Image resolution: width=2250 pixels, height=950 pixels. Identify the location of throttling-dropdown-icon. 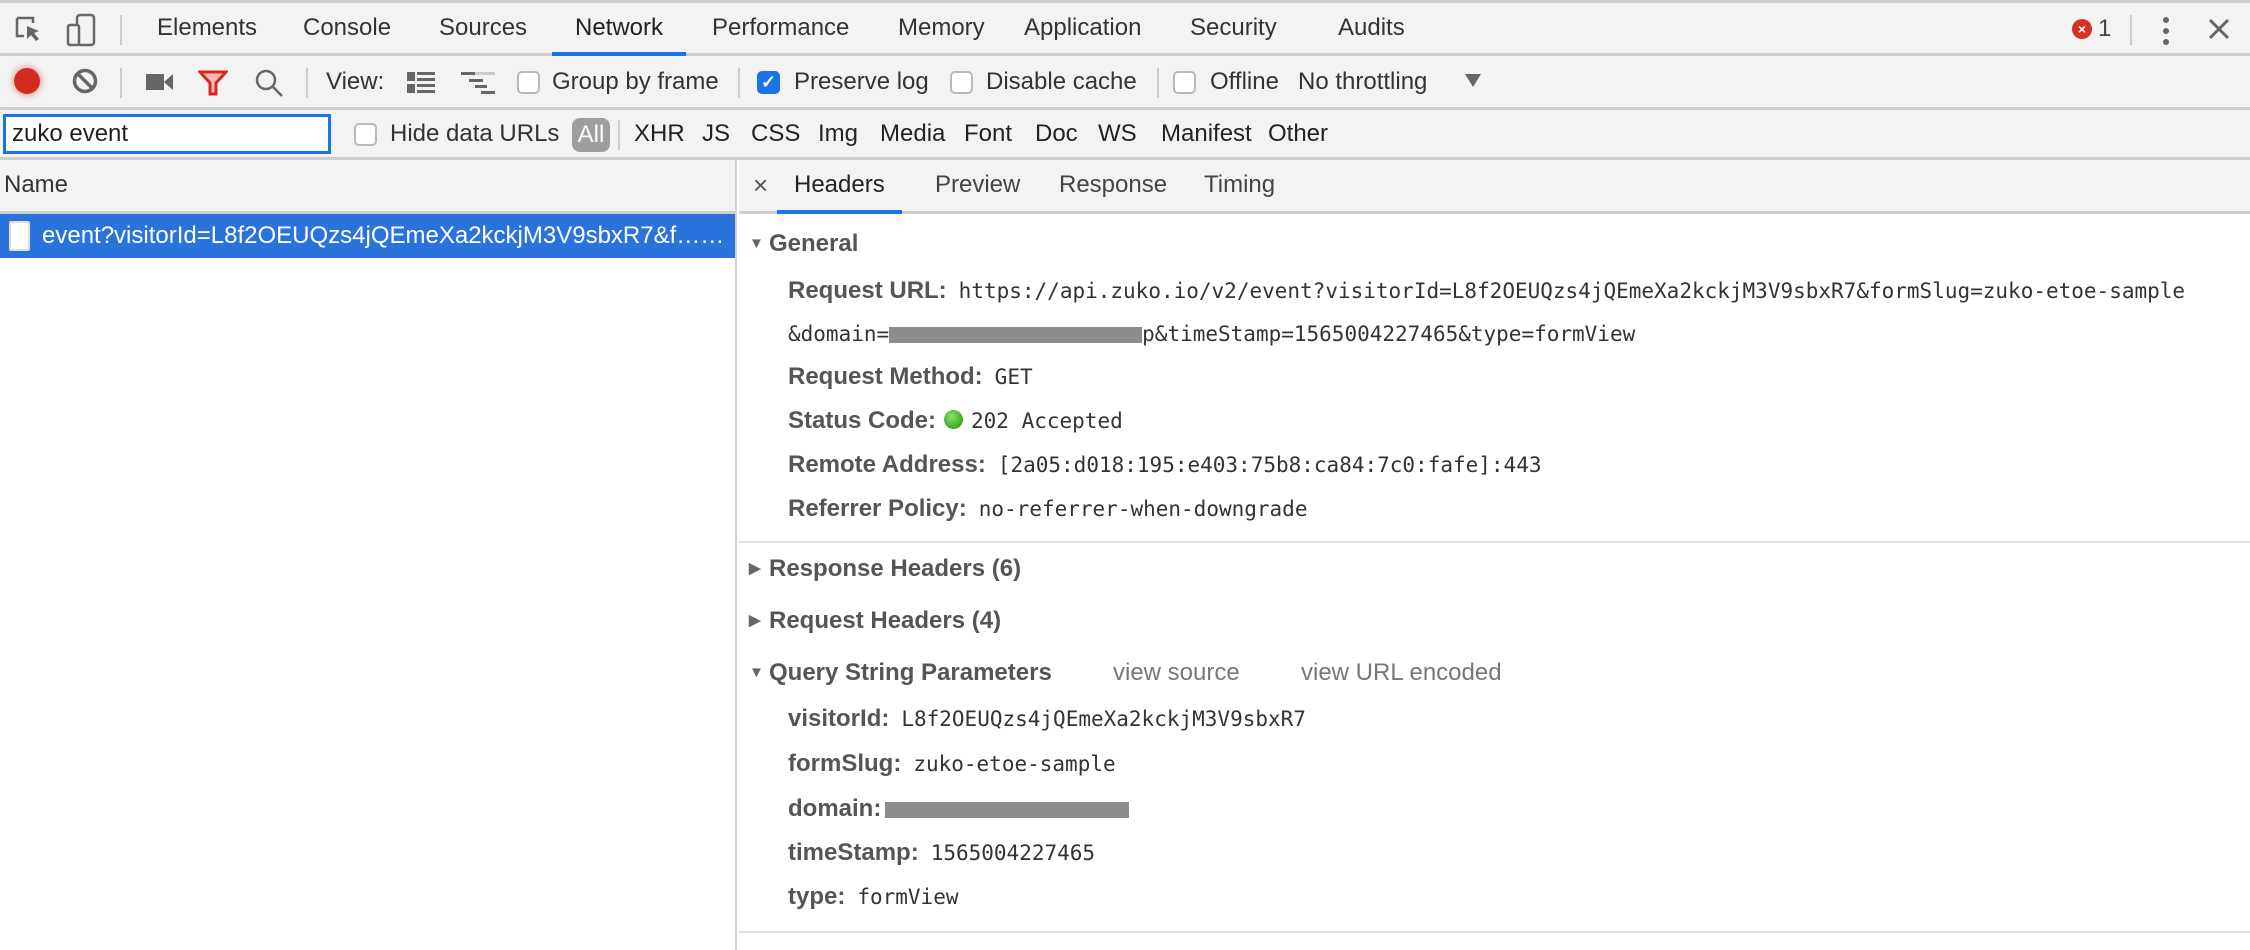
(1473, 83).